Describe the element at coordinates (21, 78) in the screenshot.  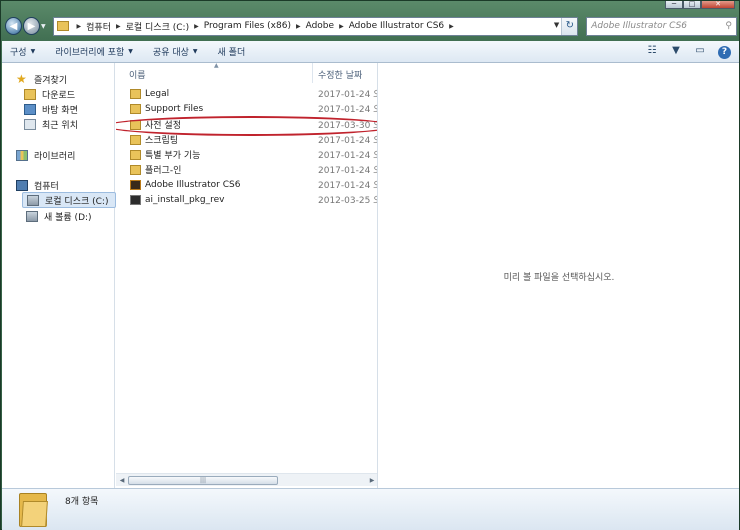
I see `star-icon: ★` at that location.